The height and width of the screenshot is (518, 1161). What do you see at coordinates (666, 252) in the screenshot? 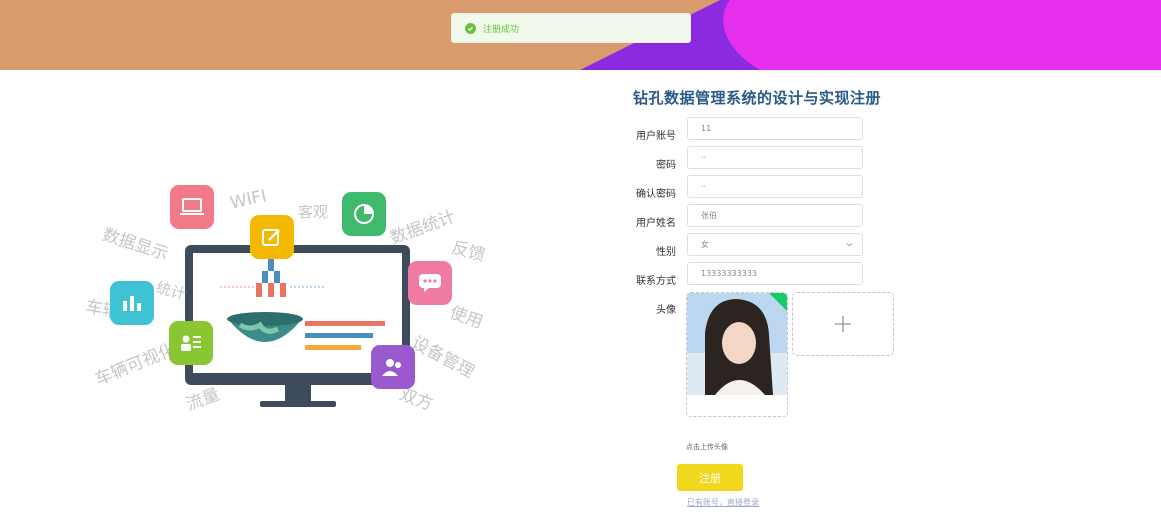
I see `gender-label: 性别` at bounding box center [666, 252].